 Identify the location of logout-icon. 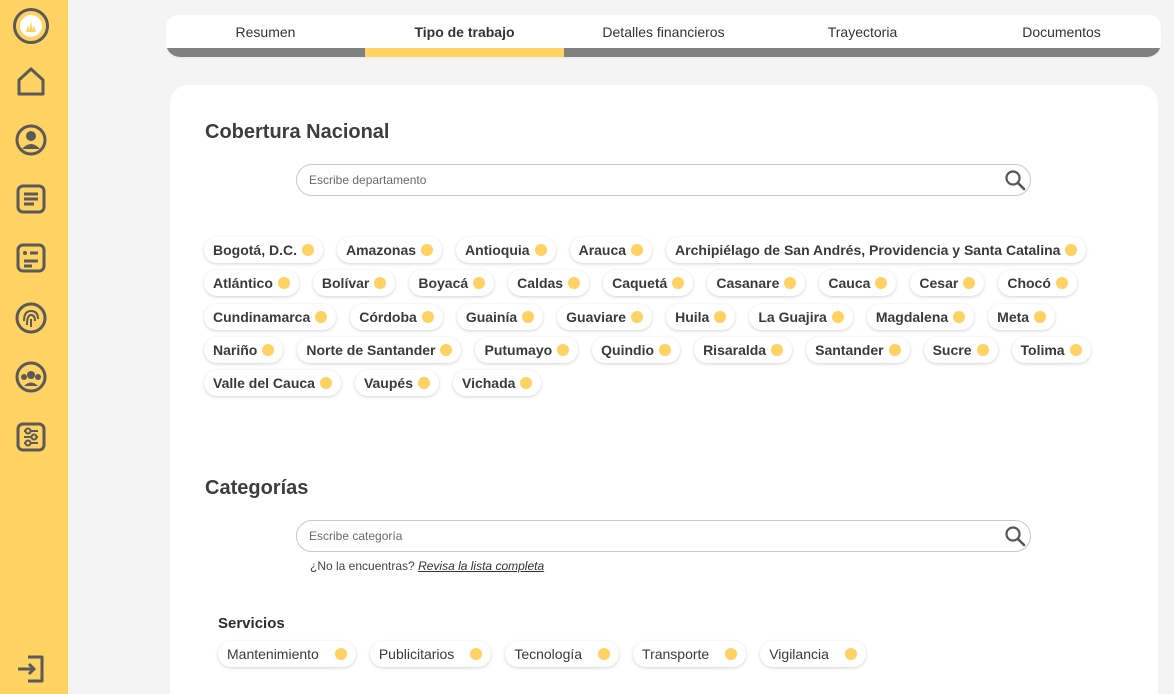
(31, 669).